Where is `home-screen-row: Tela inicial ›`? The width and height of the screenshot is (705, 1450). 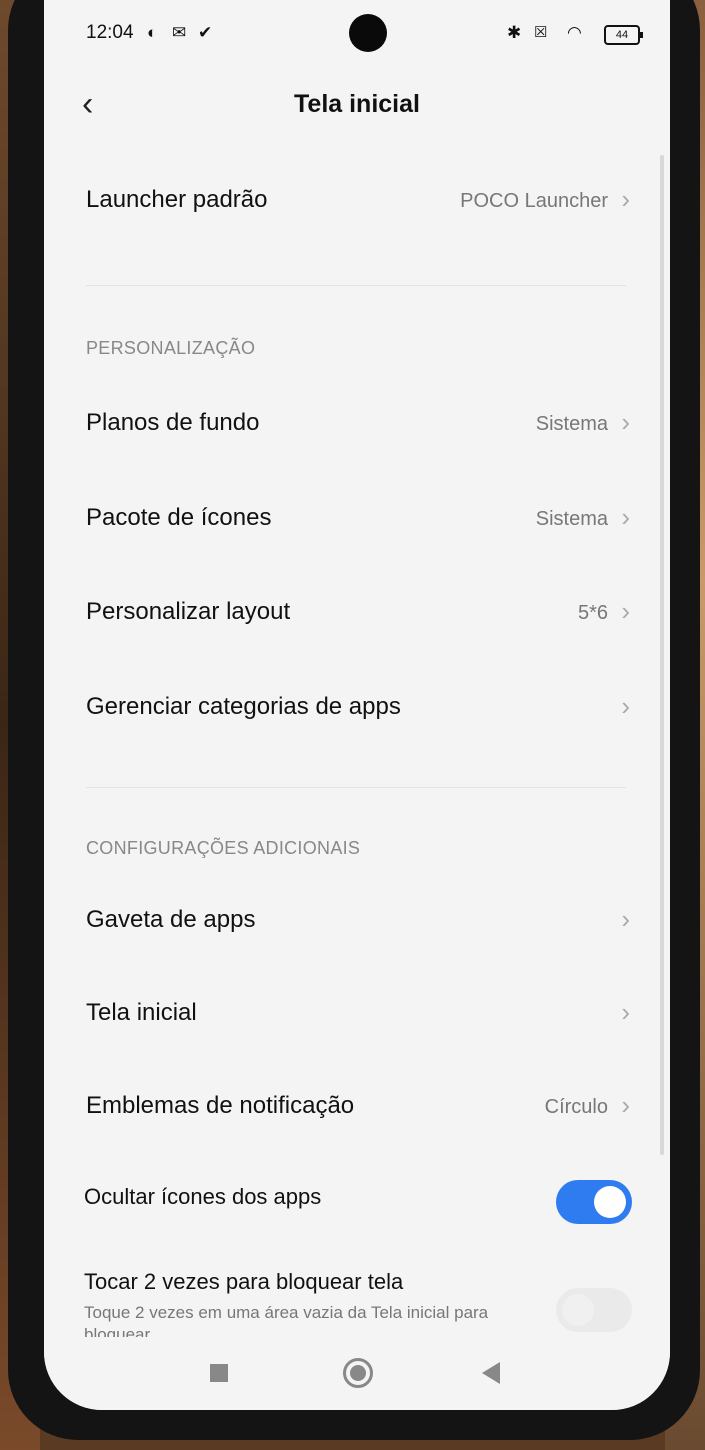 home-screen-row: Tela inicial › is located at coordinates (344, 1013).